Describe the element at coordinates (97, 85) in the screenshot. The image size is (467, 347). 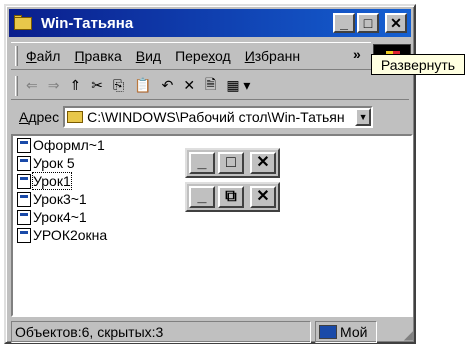
I see `cut-icon: ✂` at that location.